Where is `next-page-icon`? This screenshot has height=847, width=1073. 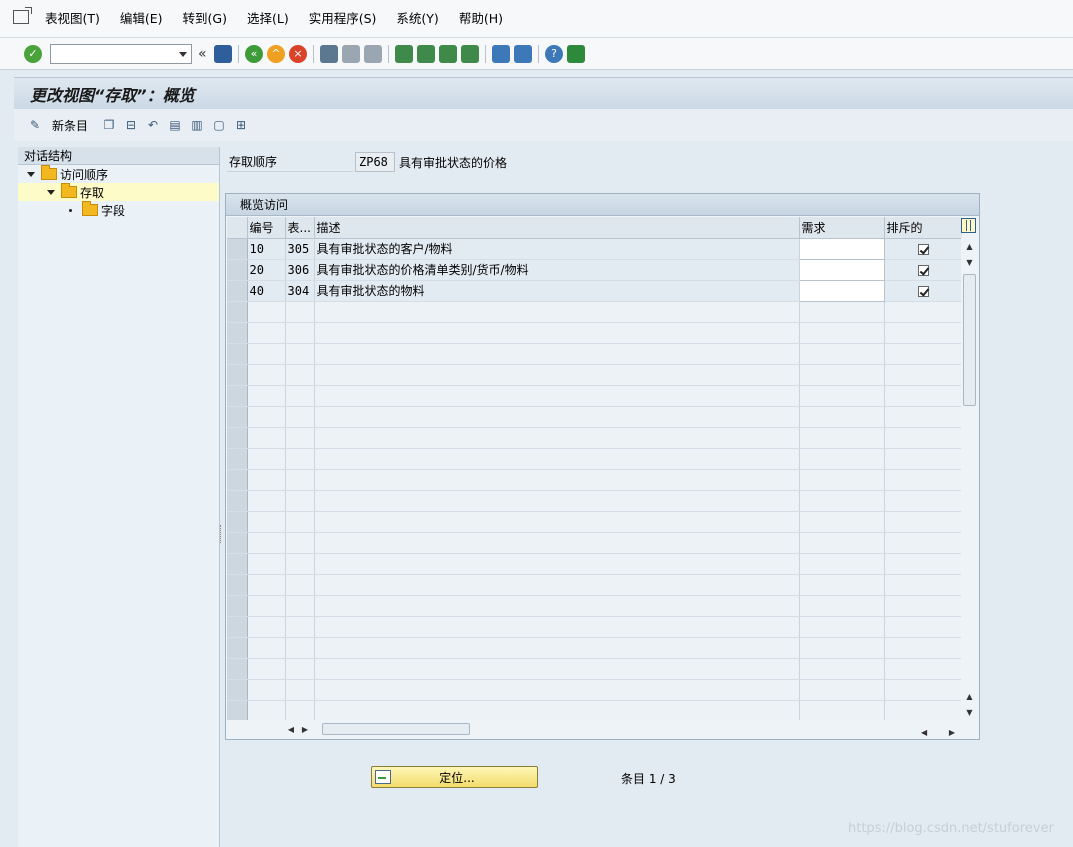
next-page-icon is located at coordinates (448, 53).